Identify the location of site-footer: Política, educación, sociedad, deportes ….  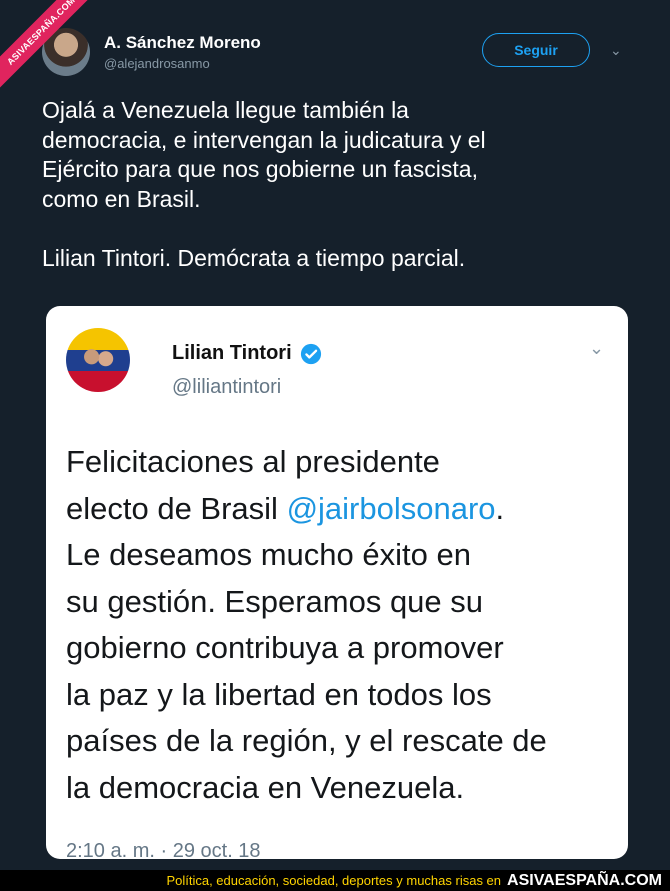
(335, 880).